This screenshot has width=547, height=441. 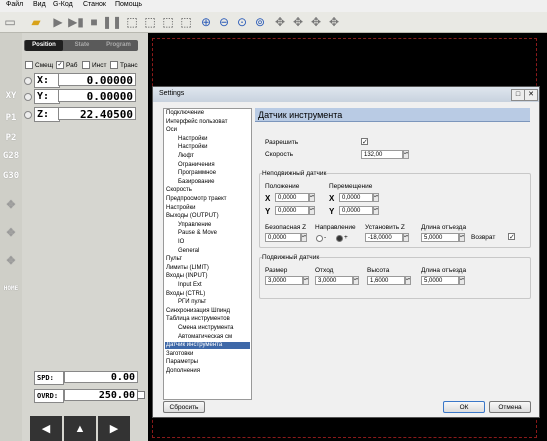 I want to click on retract2-spinner: ▴▾, so click(x=462, y=280).